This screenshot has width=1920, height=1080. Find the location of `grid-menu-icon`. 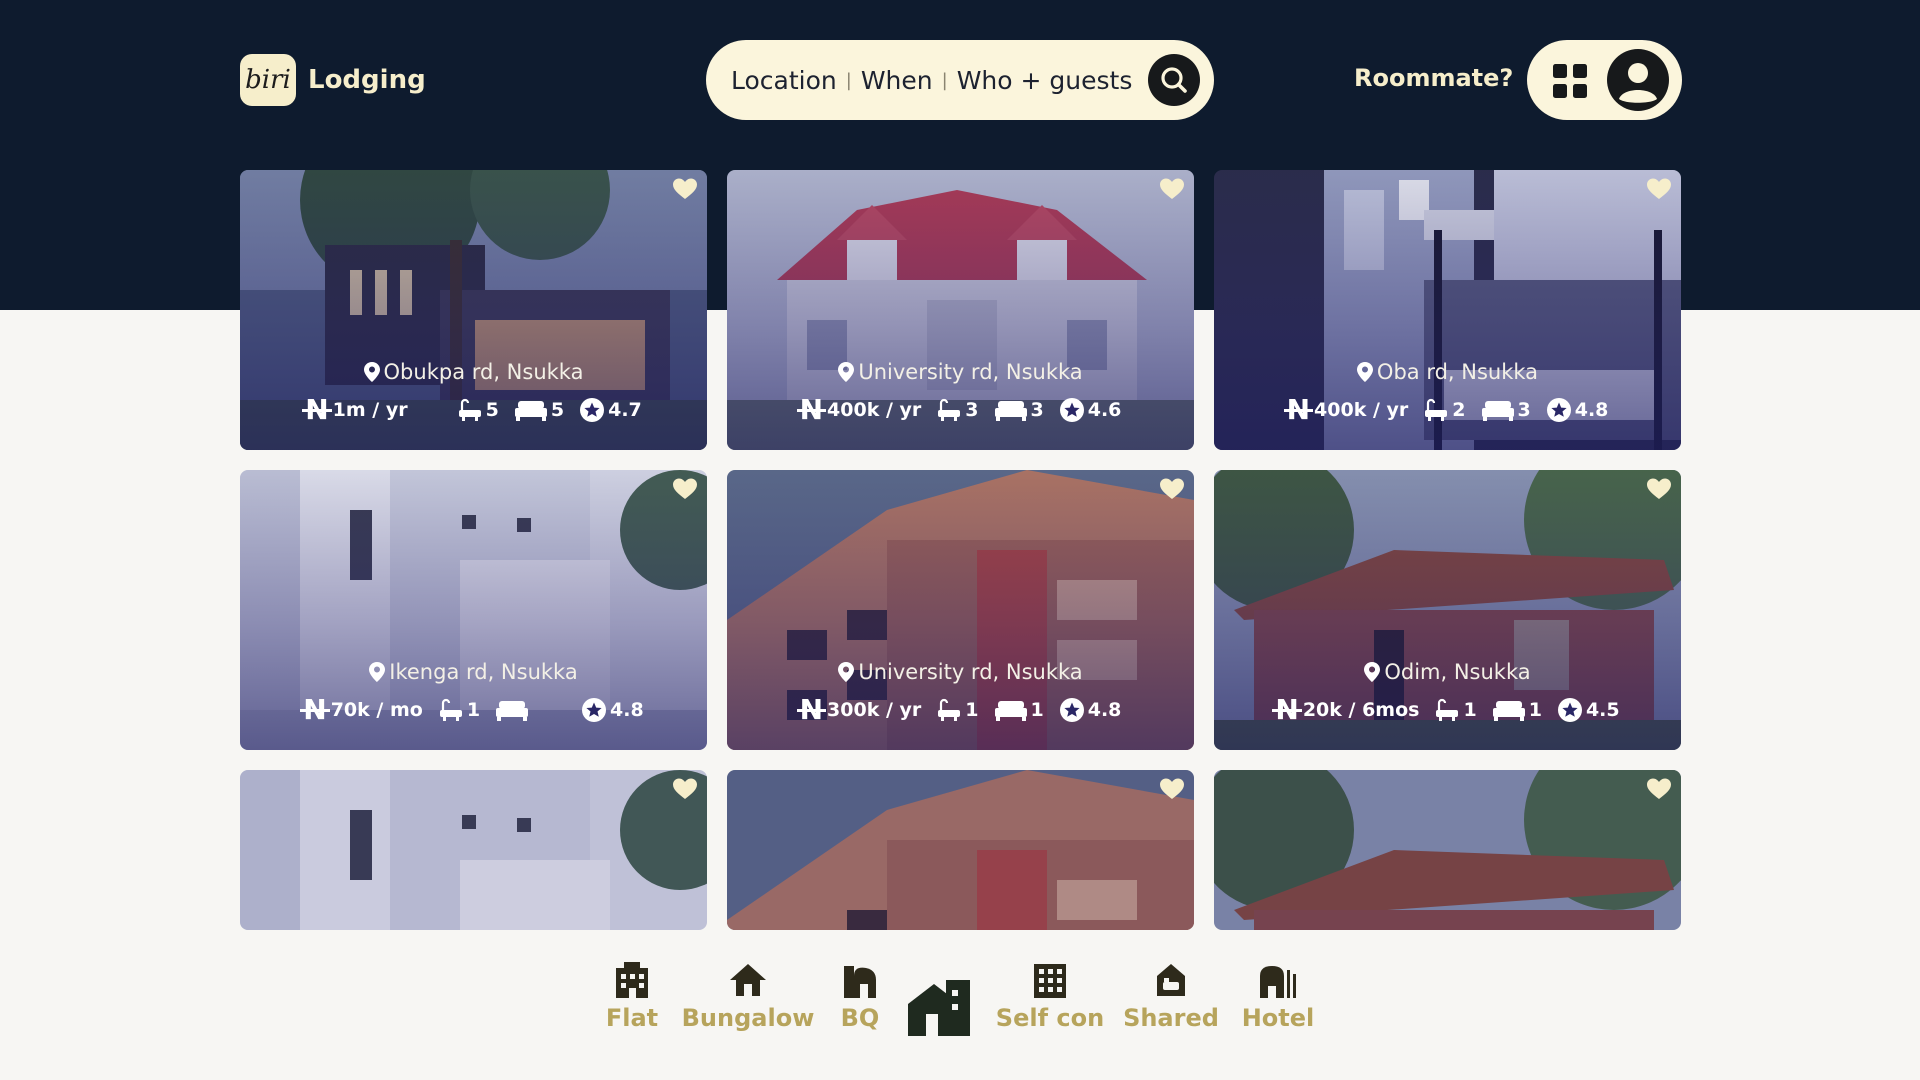

grid-menu-icon is located at coordinates (1570, 81).